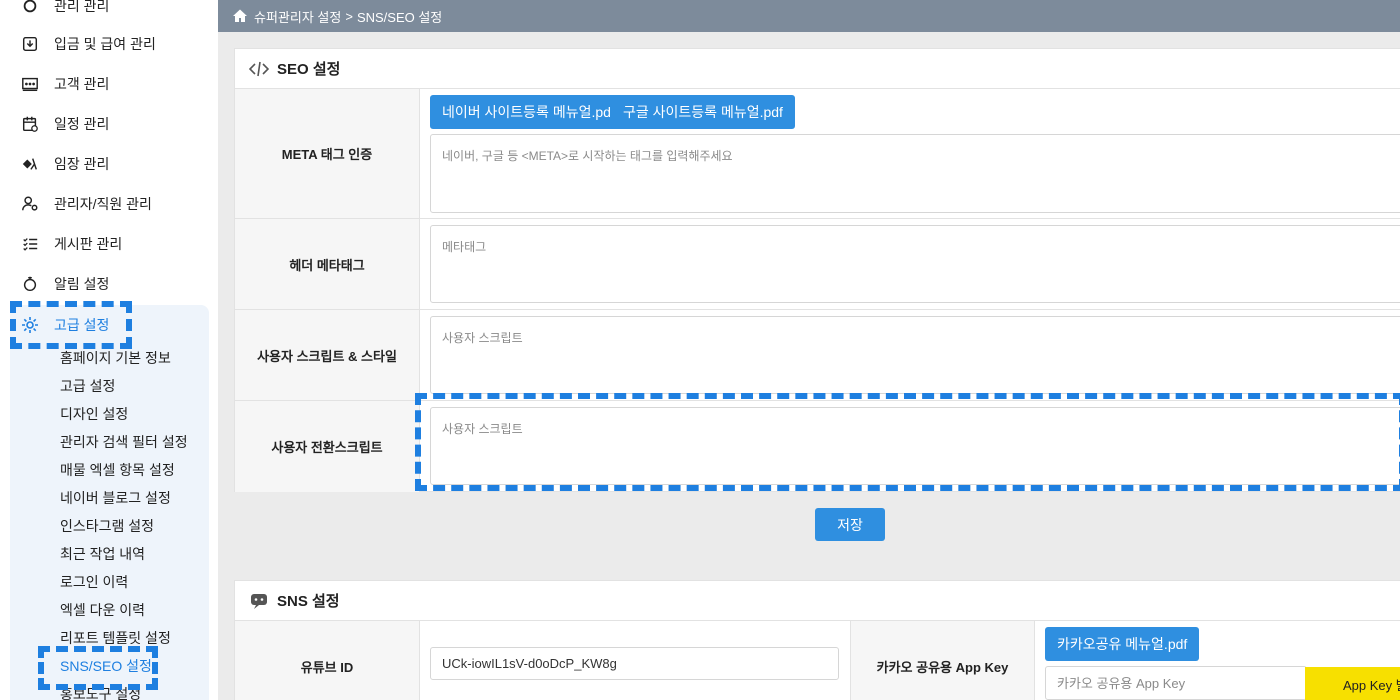  Describe the element at coordinates (1352, 683) in the screenshot. I see `kakao-appkey-issue-button: App Key 발급` at that location.